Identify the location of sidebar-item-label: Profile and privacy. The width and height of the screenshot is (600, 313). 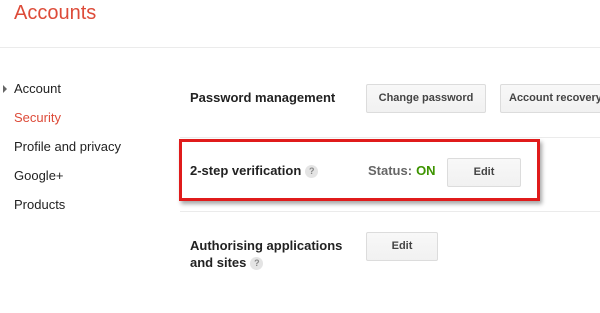
(67, 146).